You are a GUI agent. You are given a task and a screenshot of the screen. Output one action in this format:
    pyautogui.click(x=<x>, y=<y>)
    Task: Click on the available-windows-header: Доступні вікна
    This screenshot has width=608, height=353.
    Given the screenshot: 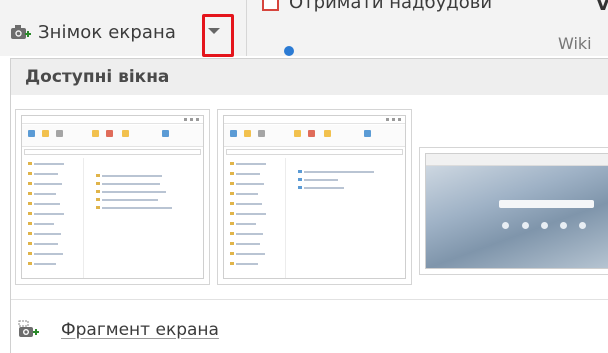 What is the action you would take?
    pyautogui.click(x=309, y=77)
    